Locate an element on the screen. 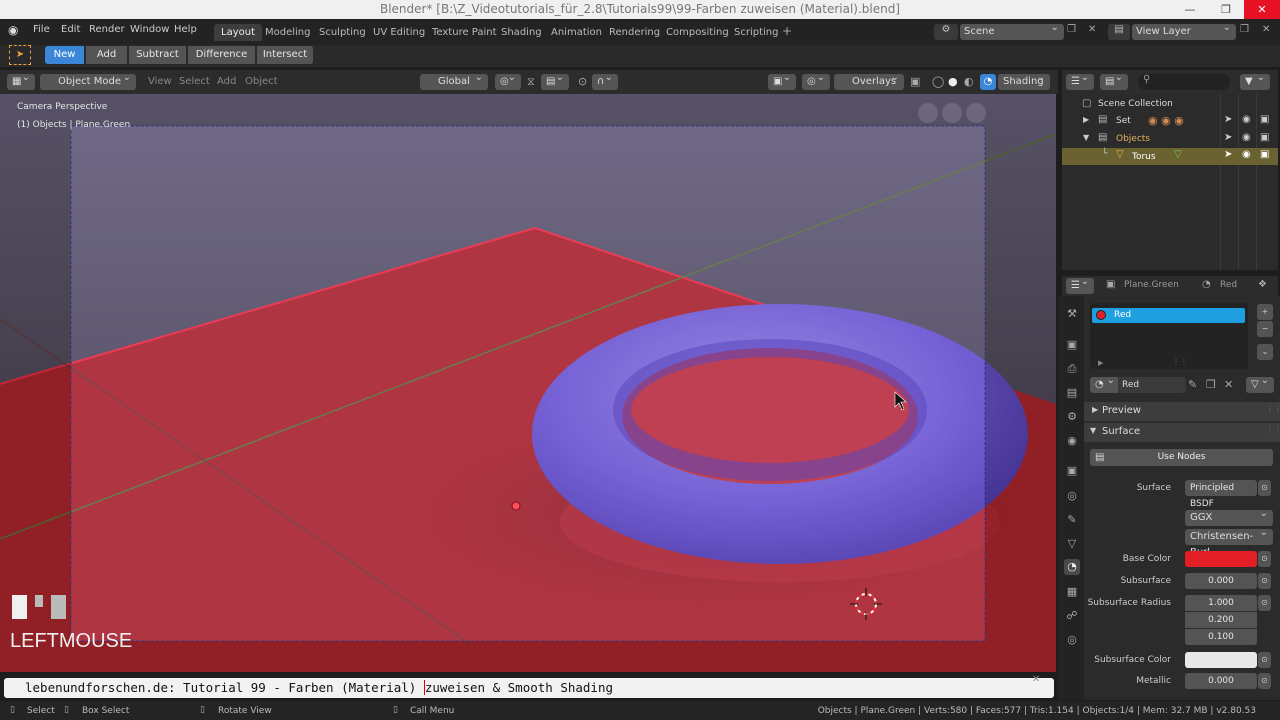 The image size is (1280, 720). shading-dropdown: Shading is located at coordinates (1024, 80).